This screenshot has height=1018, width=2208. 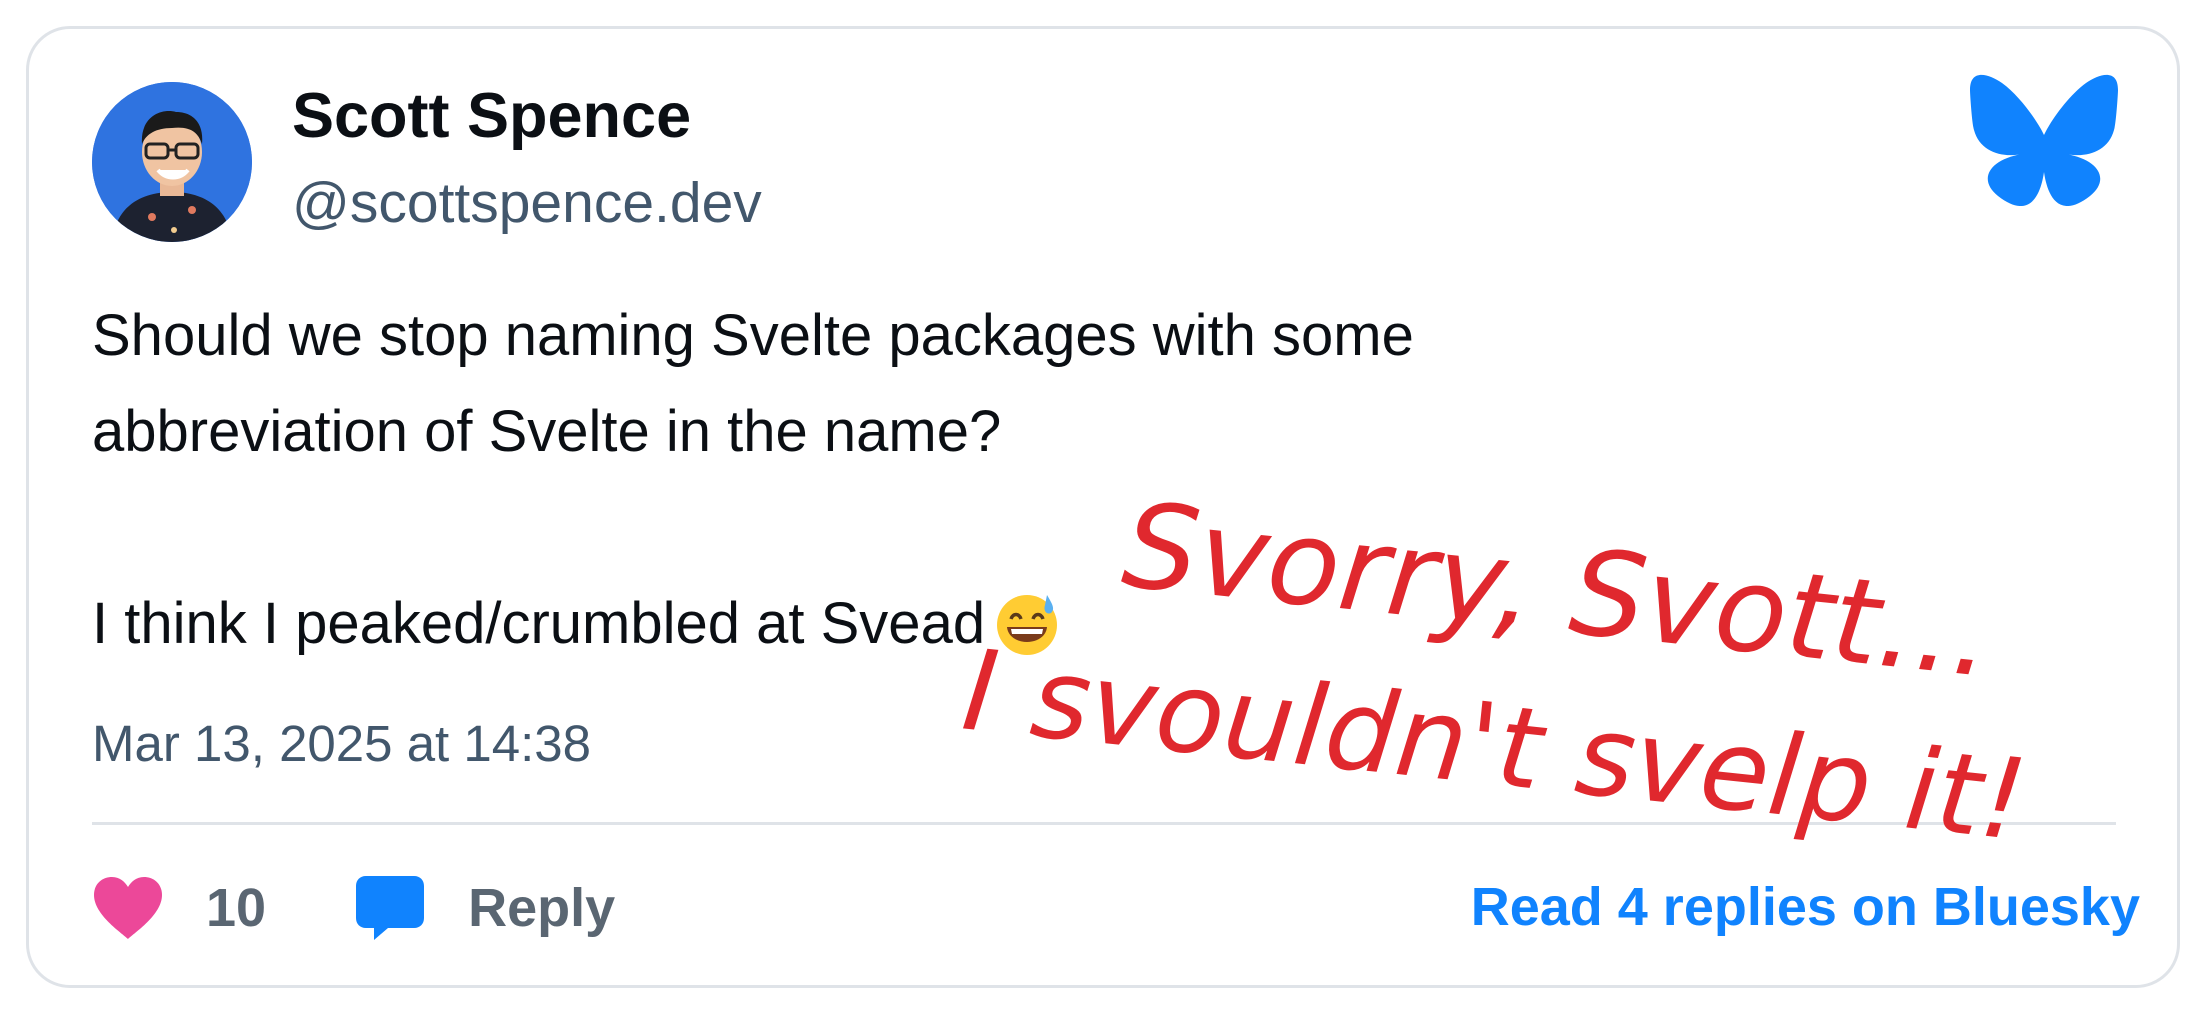 I want to click on bluesky-butterfly-icon, so click(x=2044, y=140).